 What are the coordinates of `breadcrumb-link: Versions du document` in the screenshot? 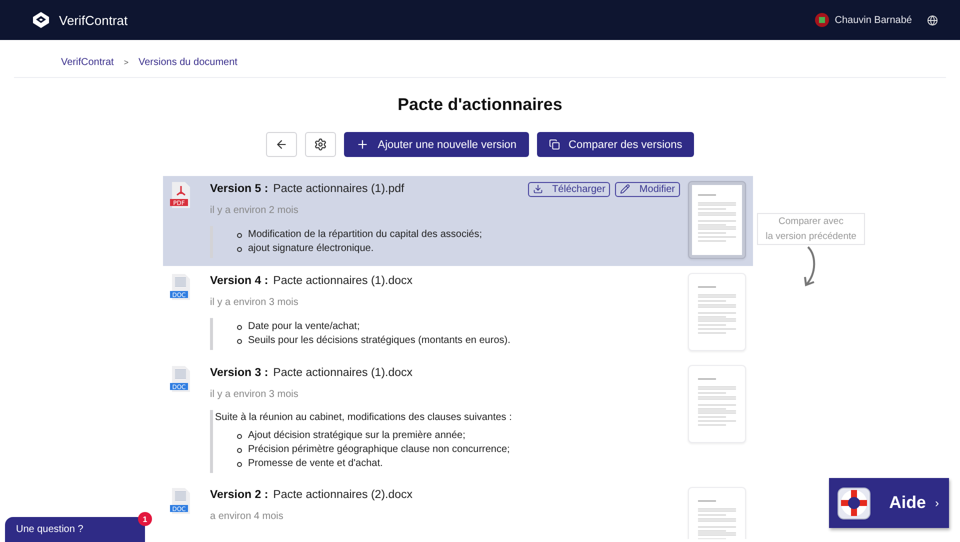 It's located at (188, 62).